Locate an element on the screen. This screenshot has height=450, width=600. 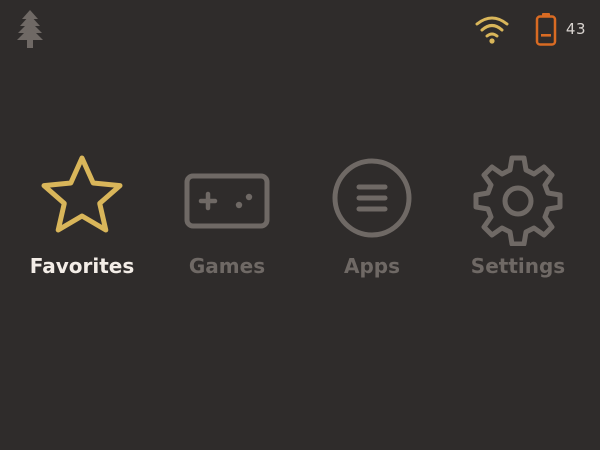
tree-icon is located at coordinates (30, 29).